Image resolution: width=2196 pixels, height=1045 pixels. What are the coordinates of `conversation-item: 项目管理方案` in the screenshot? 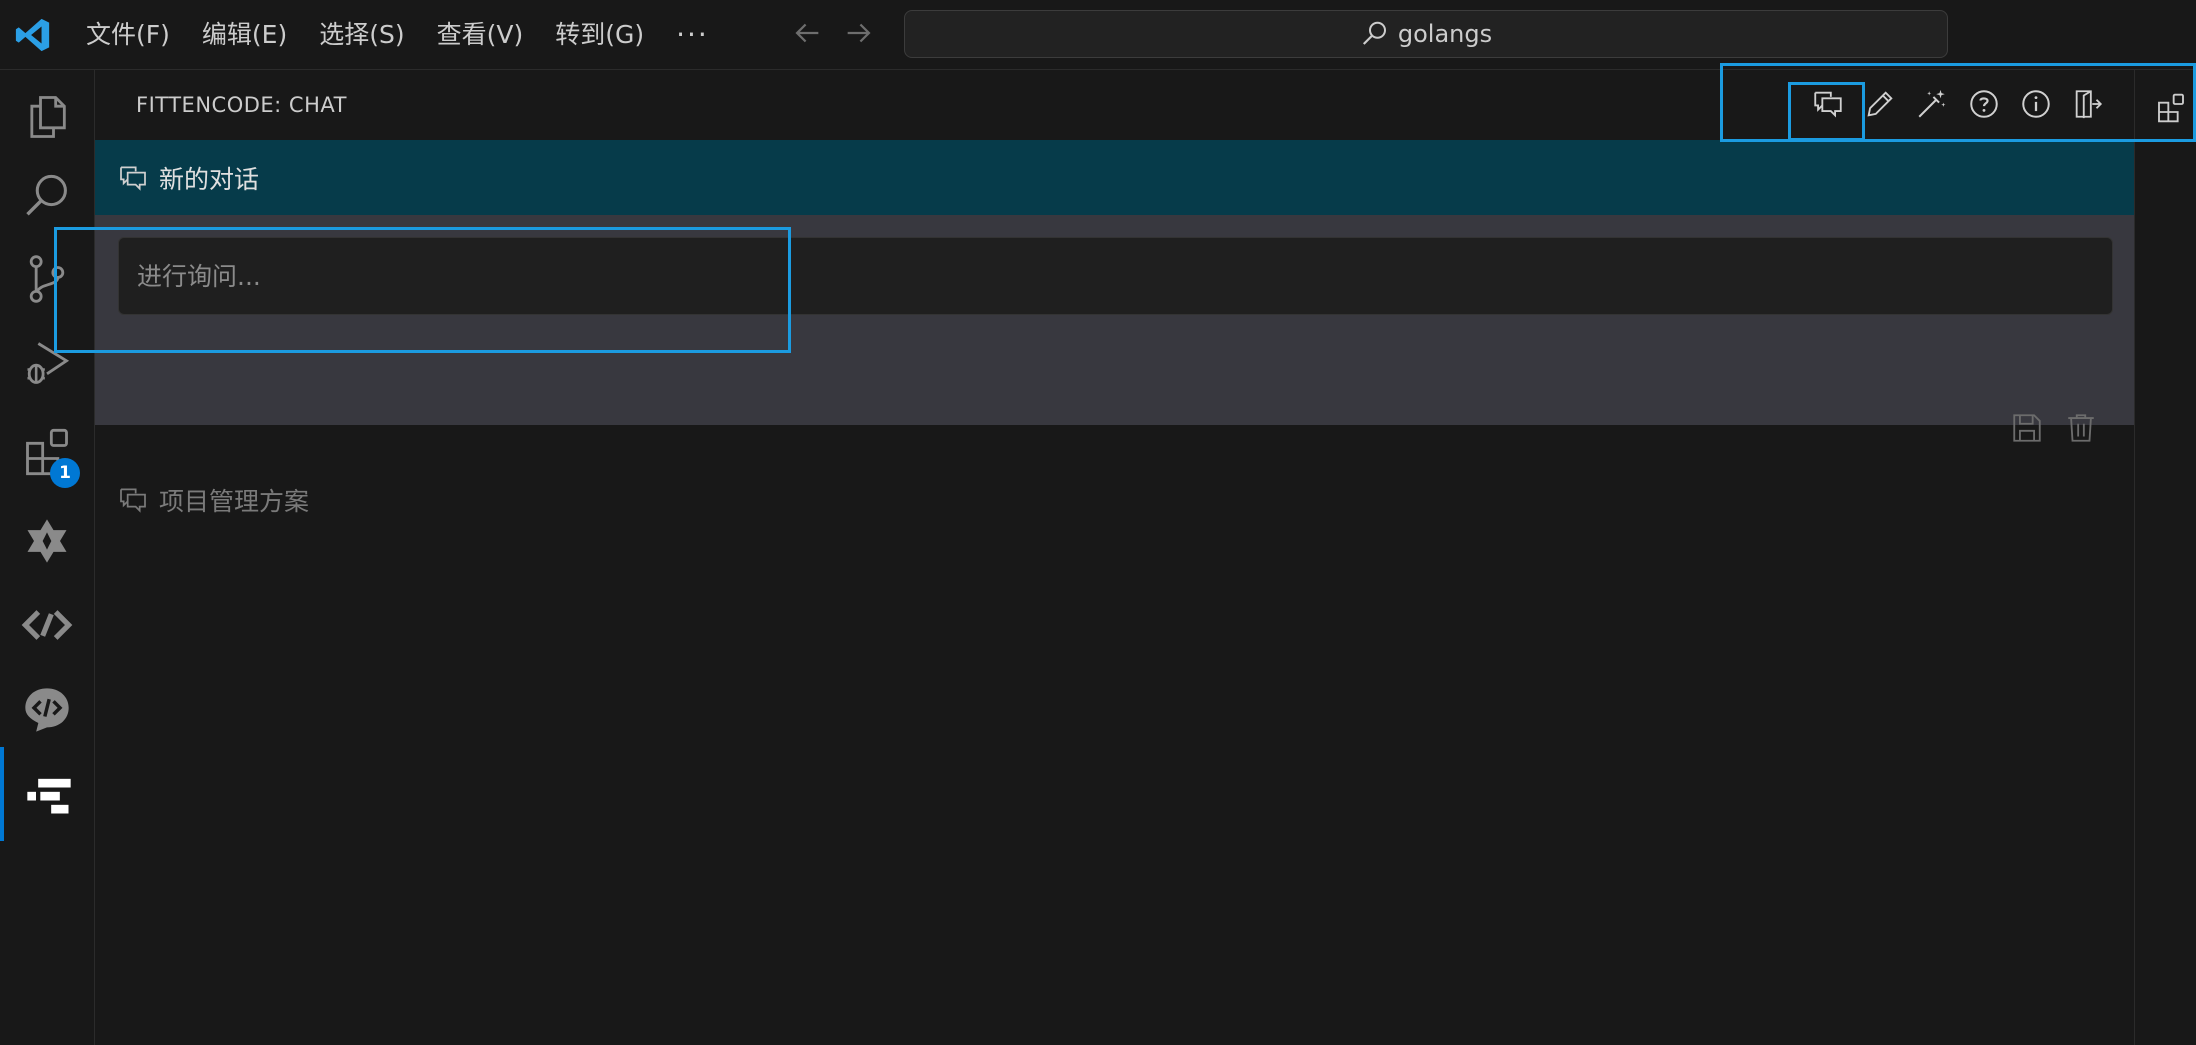 It's located at (1114, 500).